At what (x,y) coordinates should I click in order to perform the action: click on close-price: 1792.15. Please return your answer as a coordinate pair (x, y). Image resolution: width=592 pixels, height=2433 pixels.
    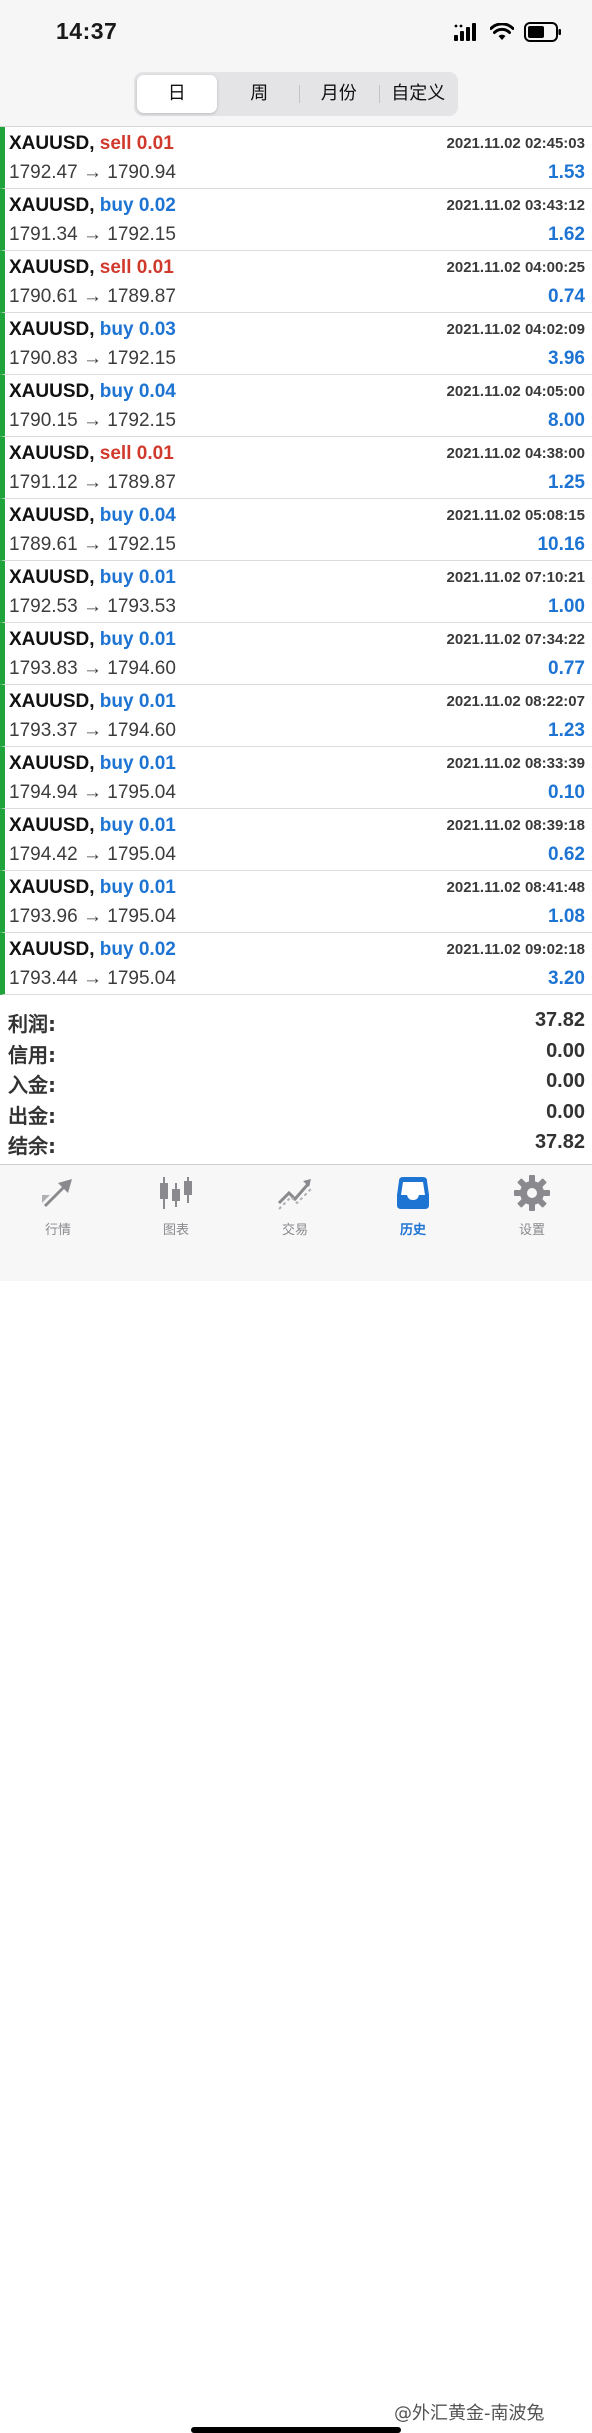
    Looking at the image, I should click on (141, 420).